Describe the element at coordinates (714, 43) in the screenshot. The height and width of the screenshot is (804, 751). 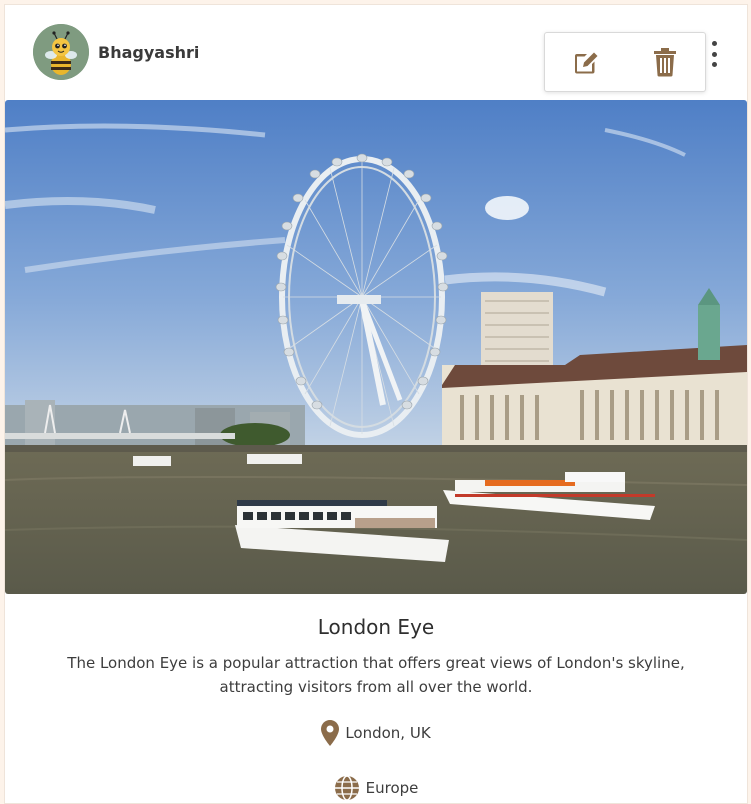
I see `kebab-icon` at that location.